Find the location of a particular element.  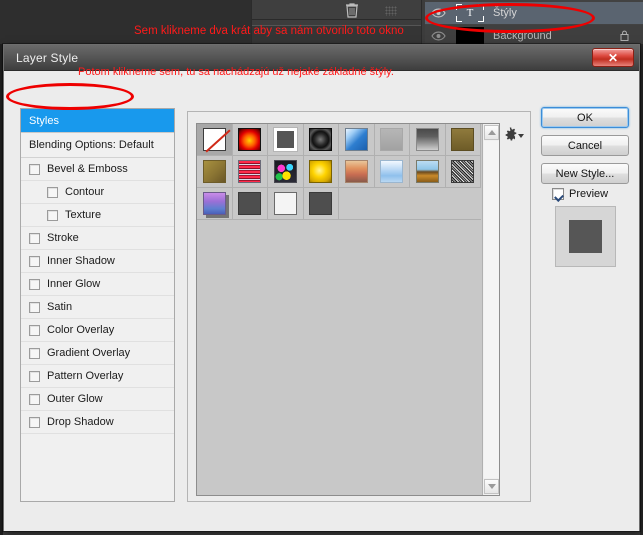

effect-row-inner-glow: Inner Glow is located at coordinates (97, 284).